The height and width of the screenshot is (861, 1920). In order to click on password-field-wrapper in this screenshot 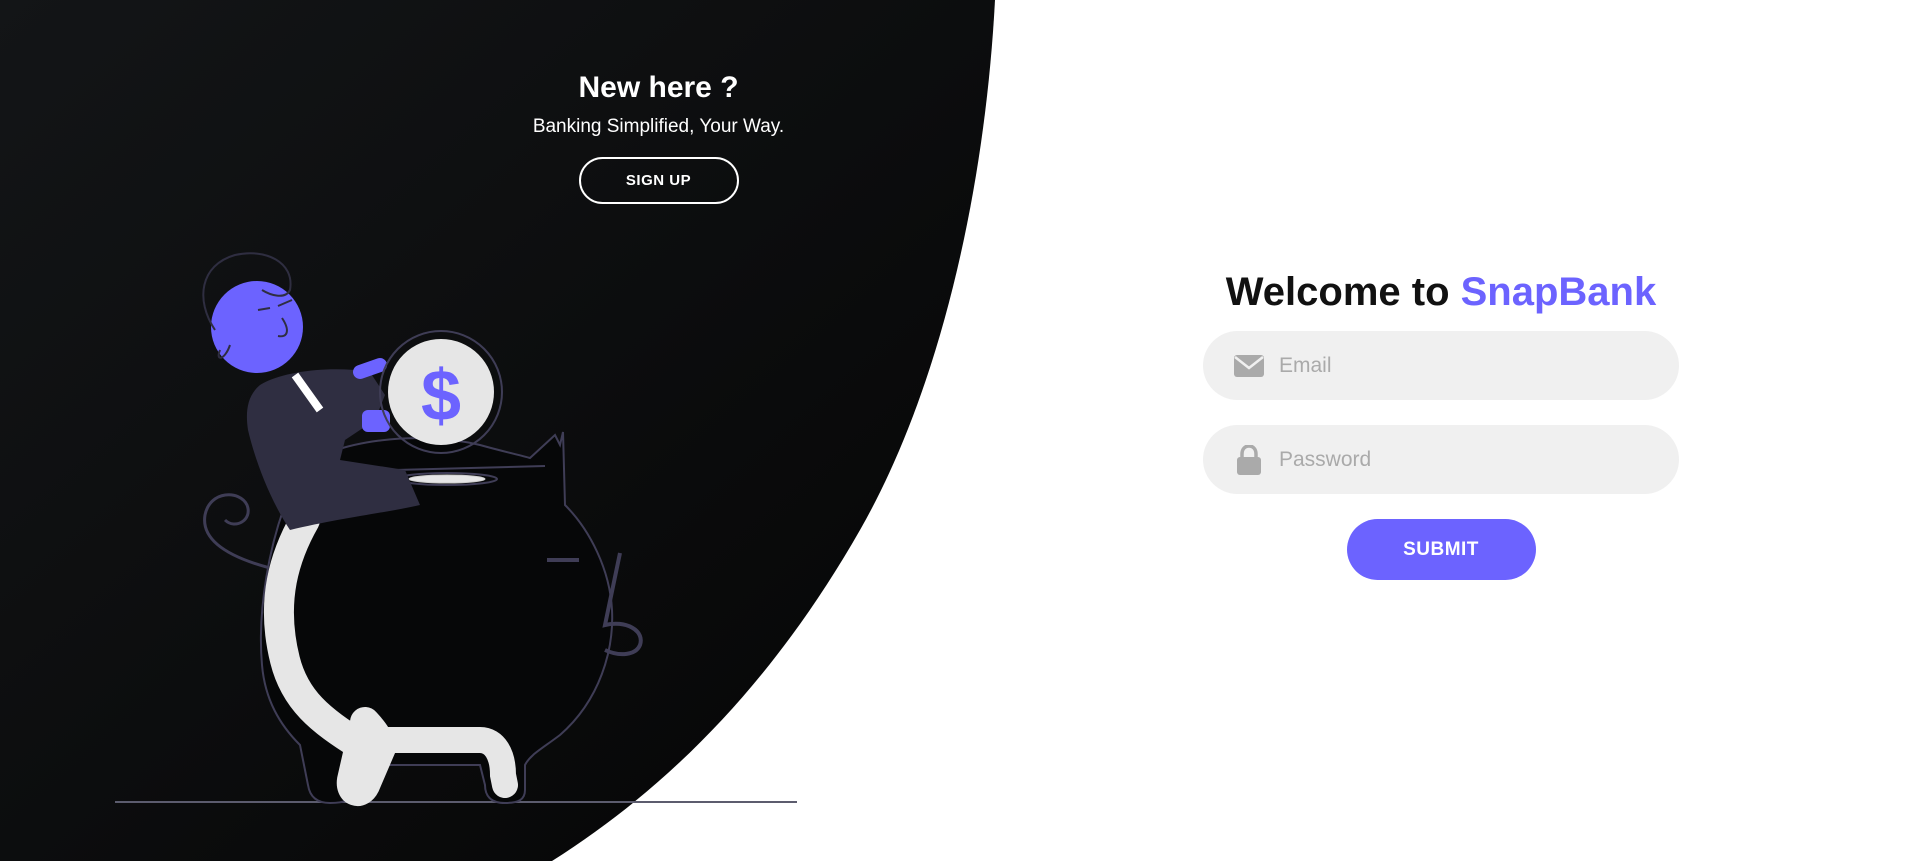, I will do `click(1441, 459)`.